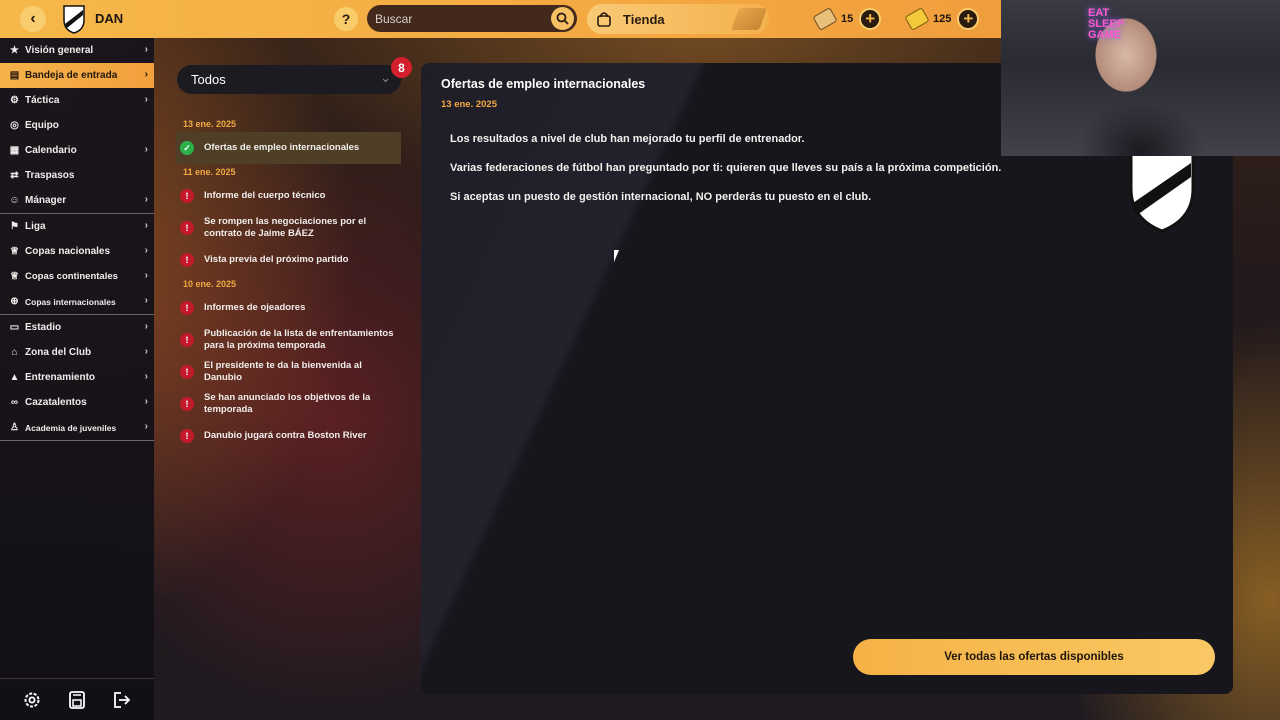  I want to click on search-button, so click(562, 18).